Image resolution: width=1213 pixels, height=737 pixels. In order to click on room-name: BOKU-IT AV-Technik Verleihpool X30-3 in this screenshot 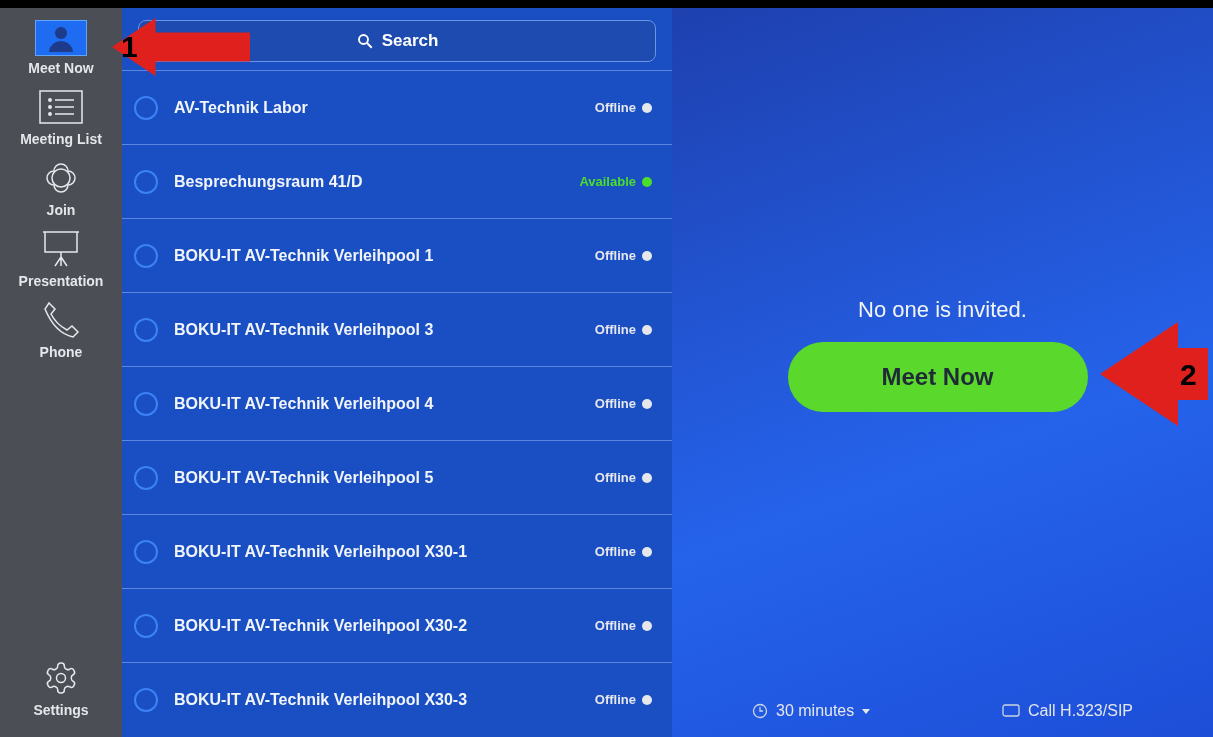, I will do `click(321, 699)`.